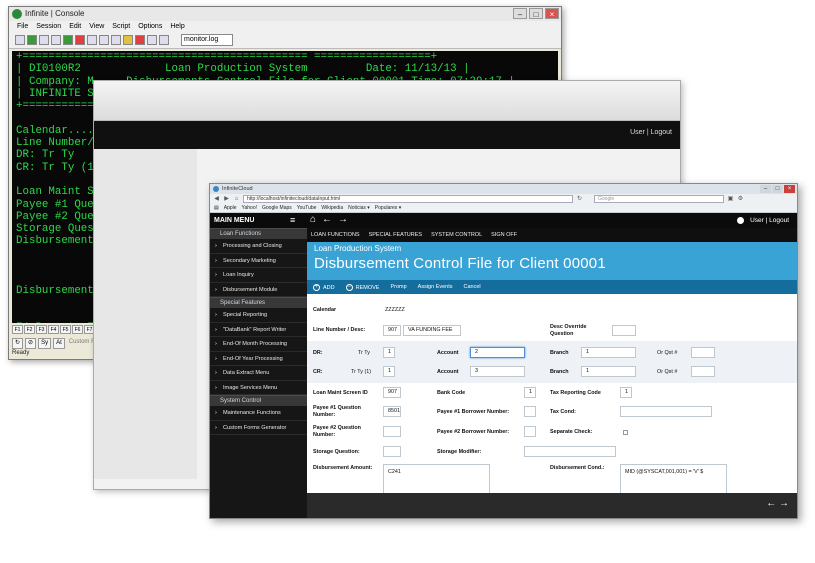  Describe the element at coordinates (530, 431) in the screenshot. I see `payee2-borrower-field` at that location.